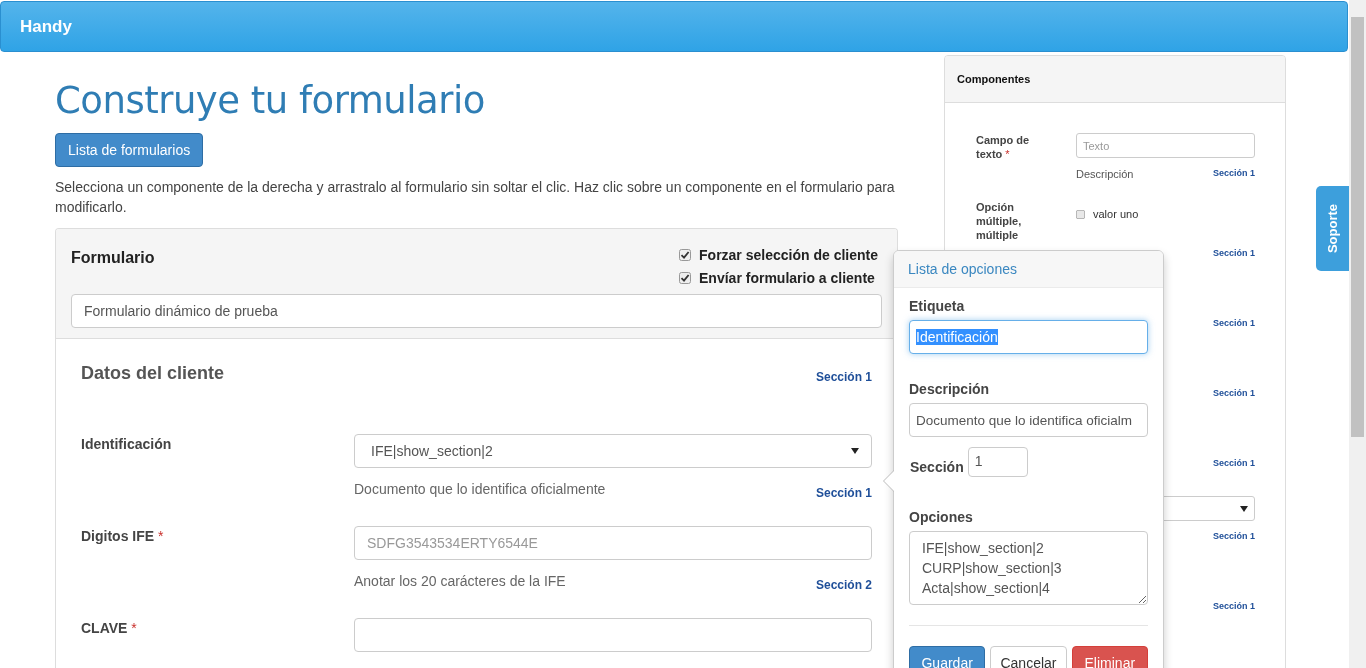 The width and height of the screenshot is (1366, 668). What do you see at coordinates (937, 466) in the screenshot?
I see `field-label: Sección` at bounding box center [937, 466].